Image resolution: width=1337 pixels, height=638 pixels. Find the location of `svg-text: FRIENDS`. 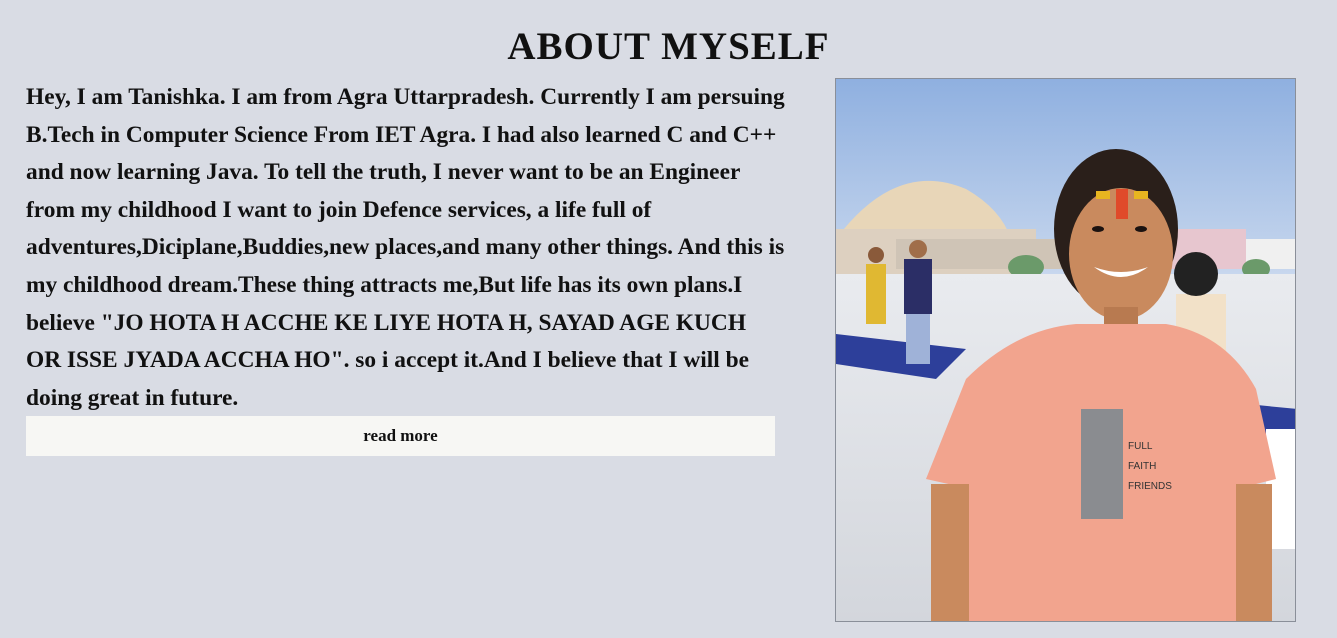

svg-text: FRIENDS is located at coordinates (1150, 486).